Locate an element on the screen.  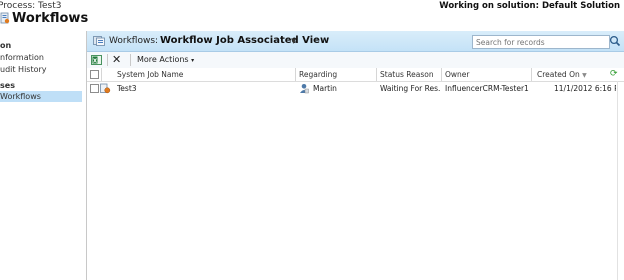
cell-created-on: 11/1/2012 6:16 PM is located at coordinates (585, 88).